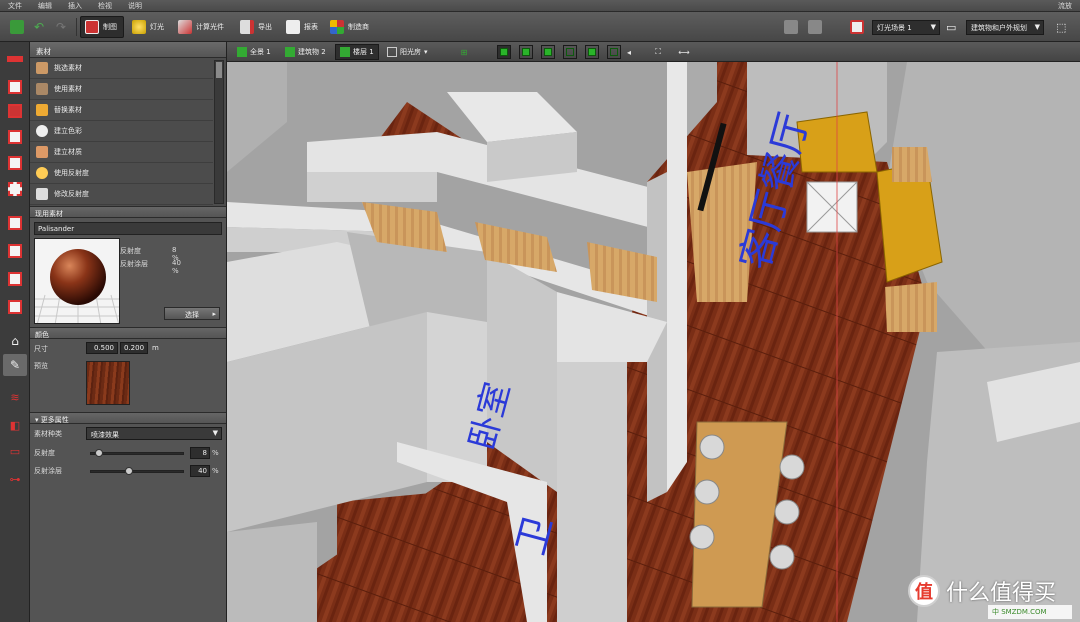 The width and height of the screenshot is (1080, 622). Describe the element at coordinates (933, 27) in the screenshot. I see `chevron-down-icon: ▼` at that location.